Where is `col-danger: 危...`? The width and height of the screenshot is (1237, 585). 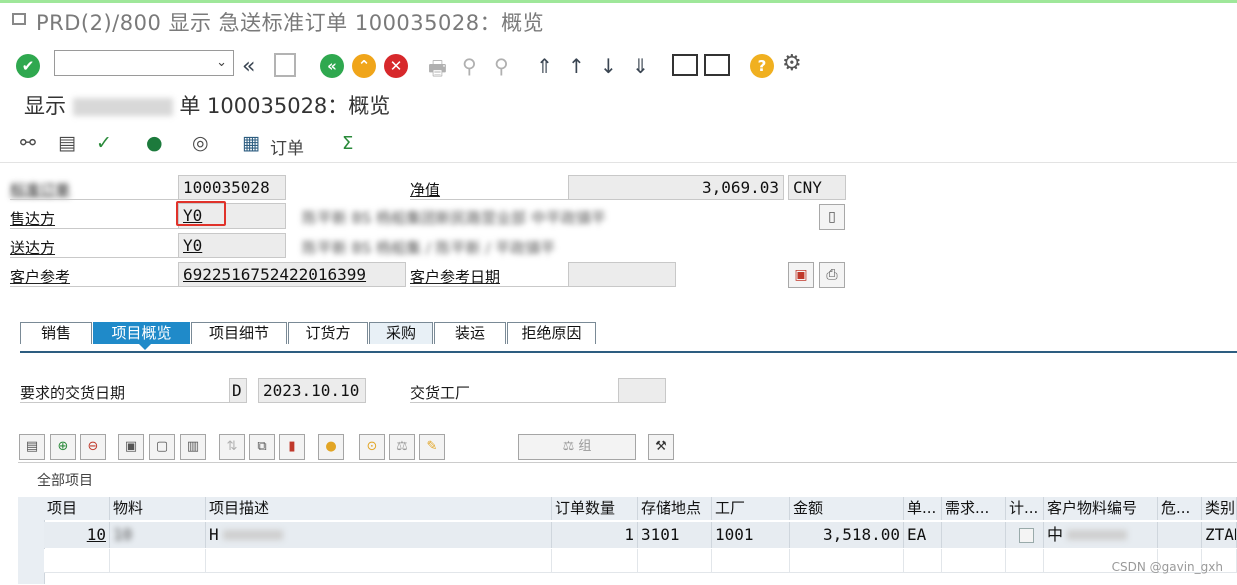 col-danger: 危... is located at coordinates (1180, 508).